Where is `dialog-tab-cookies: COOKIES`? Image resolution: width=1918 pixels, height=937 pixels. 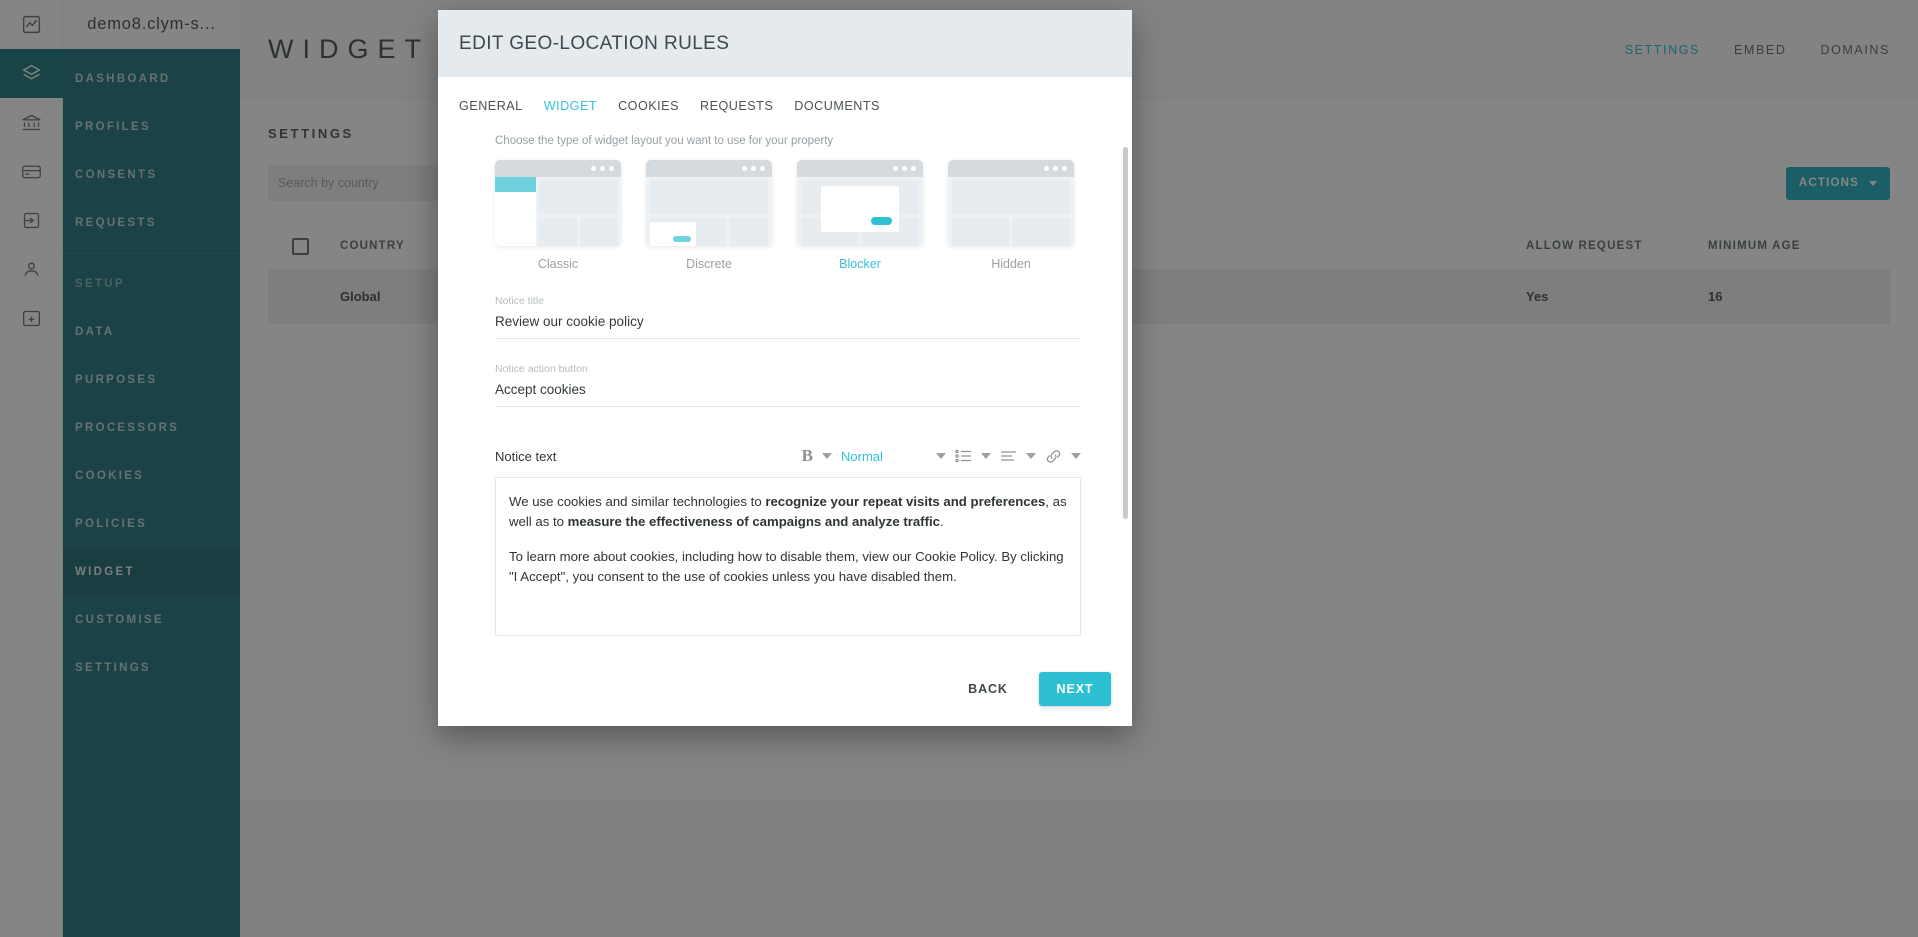 dialog-tab-cookies: COOKIES is located at coordinates (648, 106).